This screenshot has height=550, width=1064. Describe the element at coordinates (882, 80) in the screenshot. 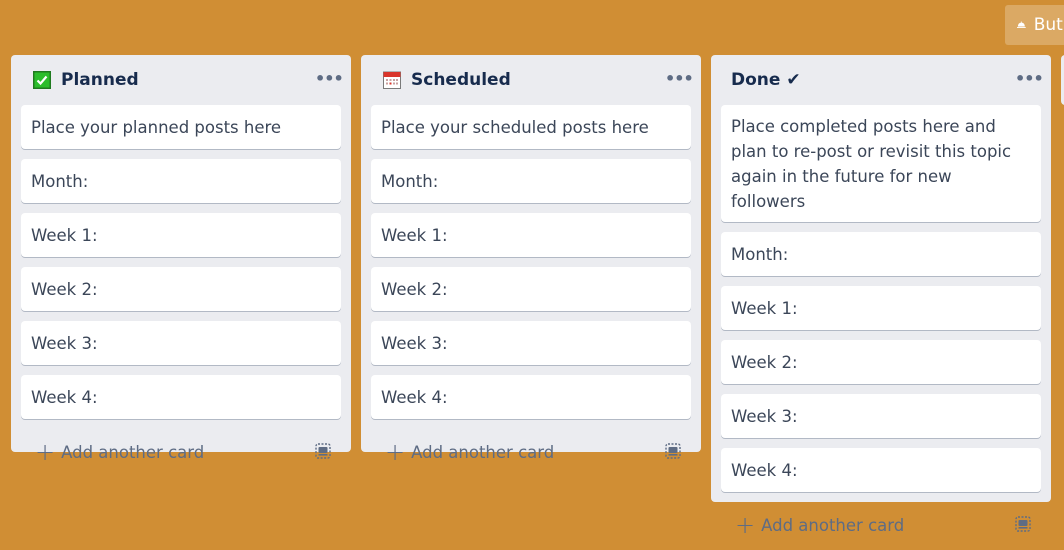

I see `list-header: Done ✔ •••` at that location.